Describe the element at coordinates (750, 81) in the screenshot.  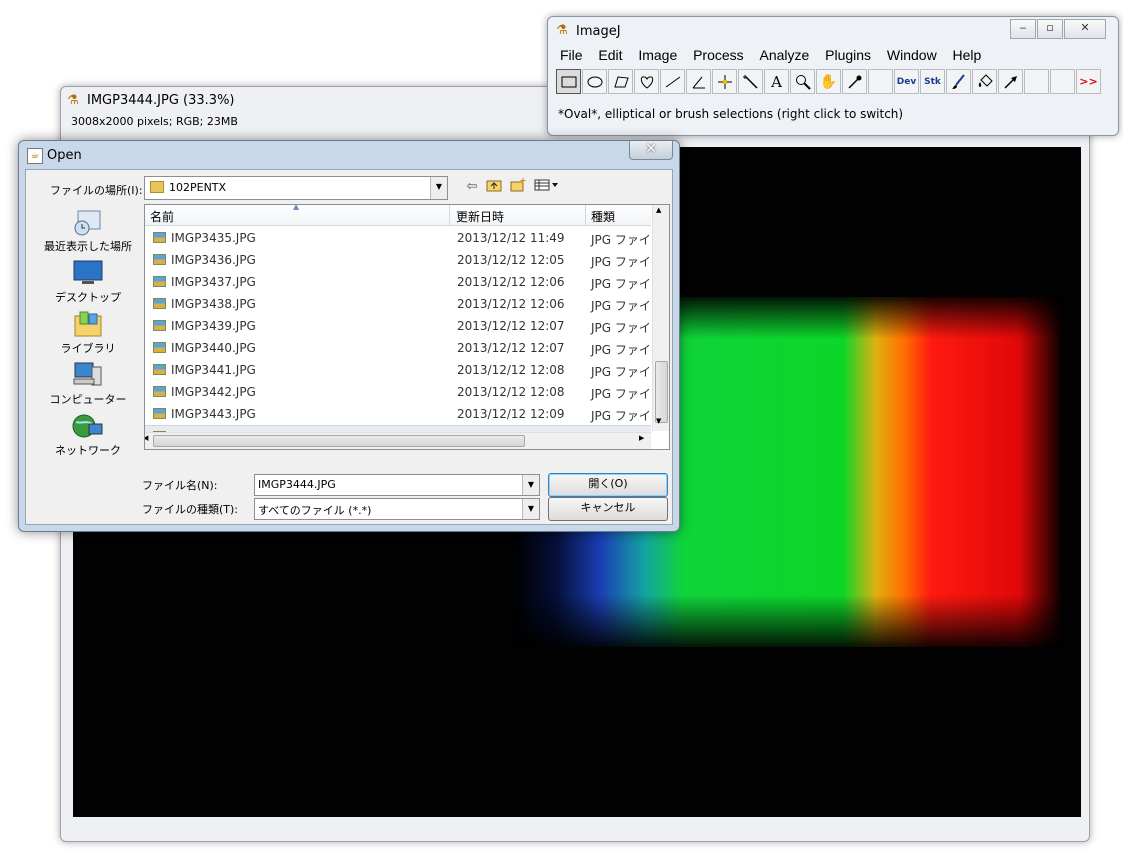
I see `wand-tool-icon` at that location.